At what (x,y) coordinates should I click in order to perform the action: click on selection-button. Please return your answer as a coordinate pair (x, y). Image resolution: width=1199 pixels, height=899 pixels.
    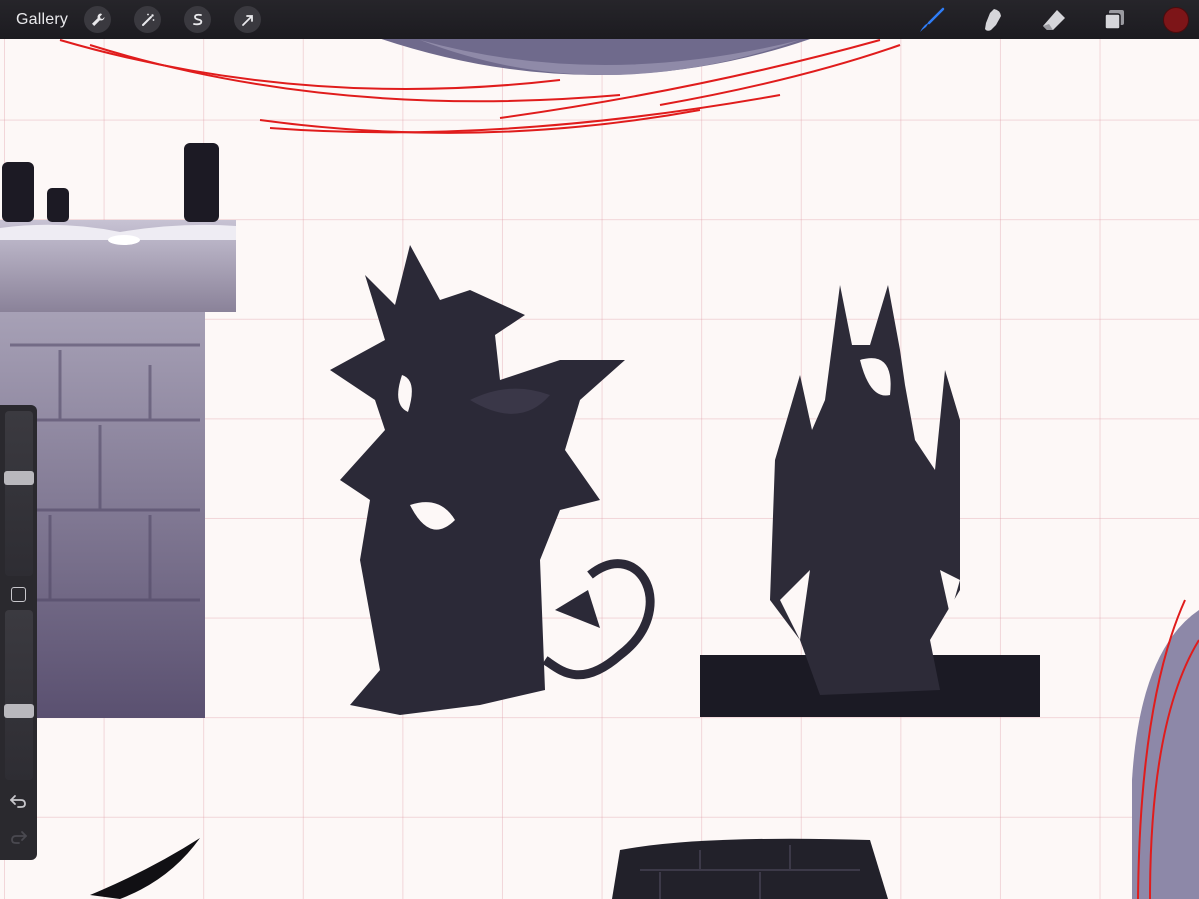
    Looking at the image, I should click on (198, 19).